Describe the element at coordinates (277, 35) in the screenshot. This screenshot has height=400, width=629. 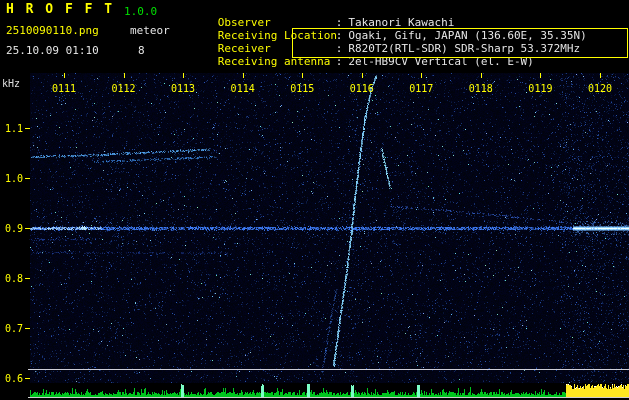
I see `info-label: Receiving Location` at that location.